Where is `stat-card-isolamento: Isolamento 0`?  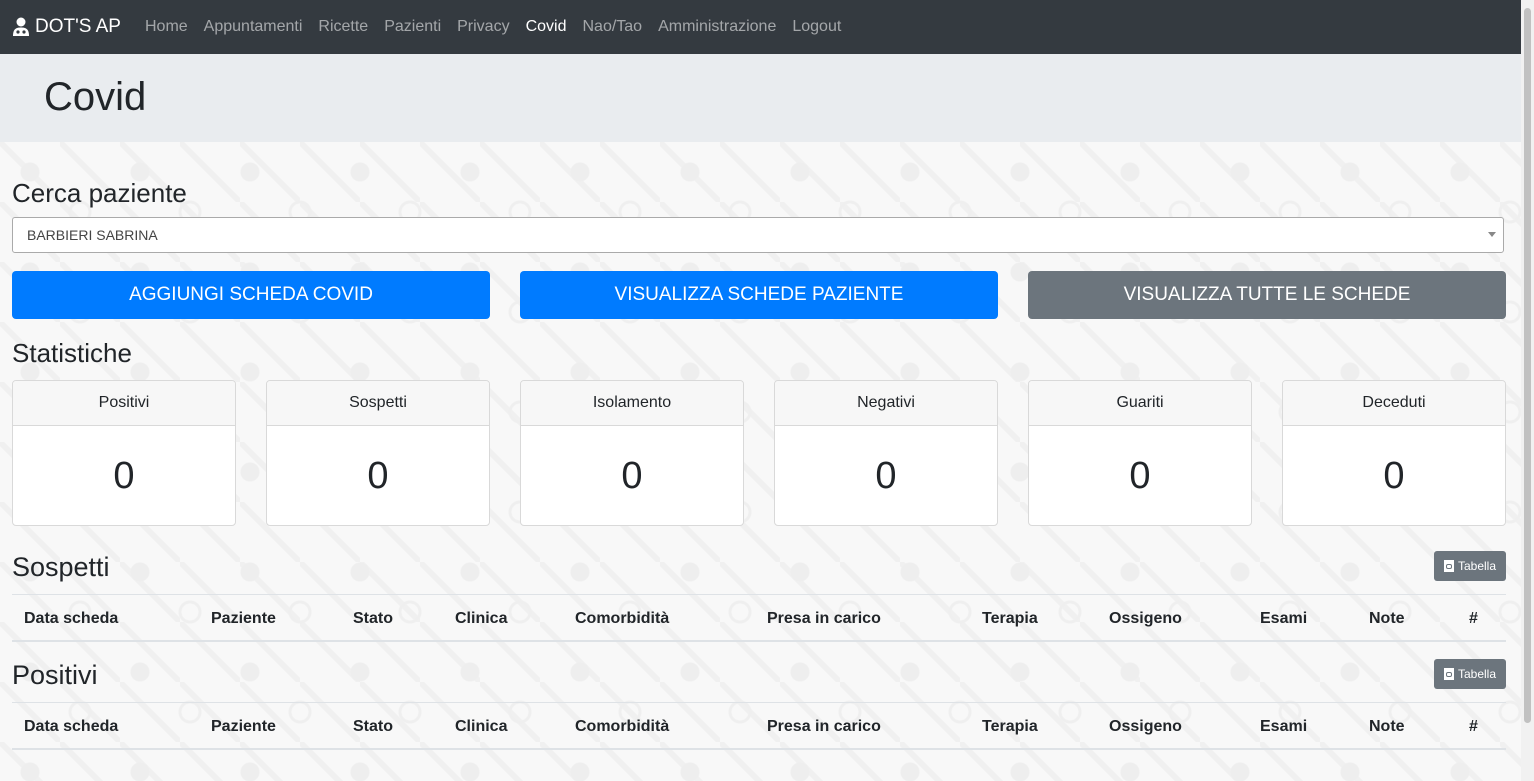
stat-card-isolamento: Isolamento 0 is located at coordinates (632, 453).